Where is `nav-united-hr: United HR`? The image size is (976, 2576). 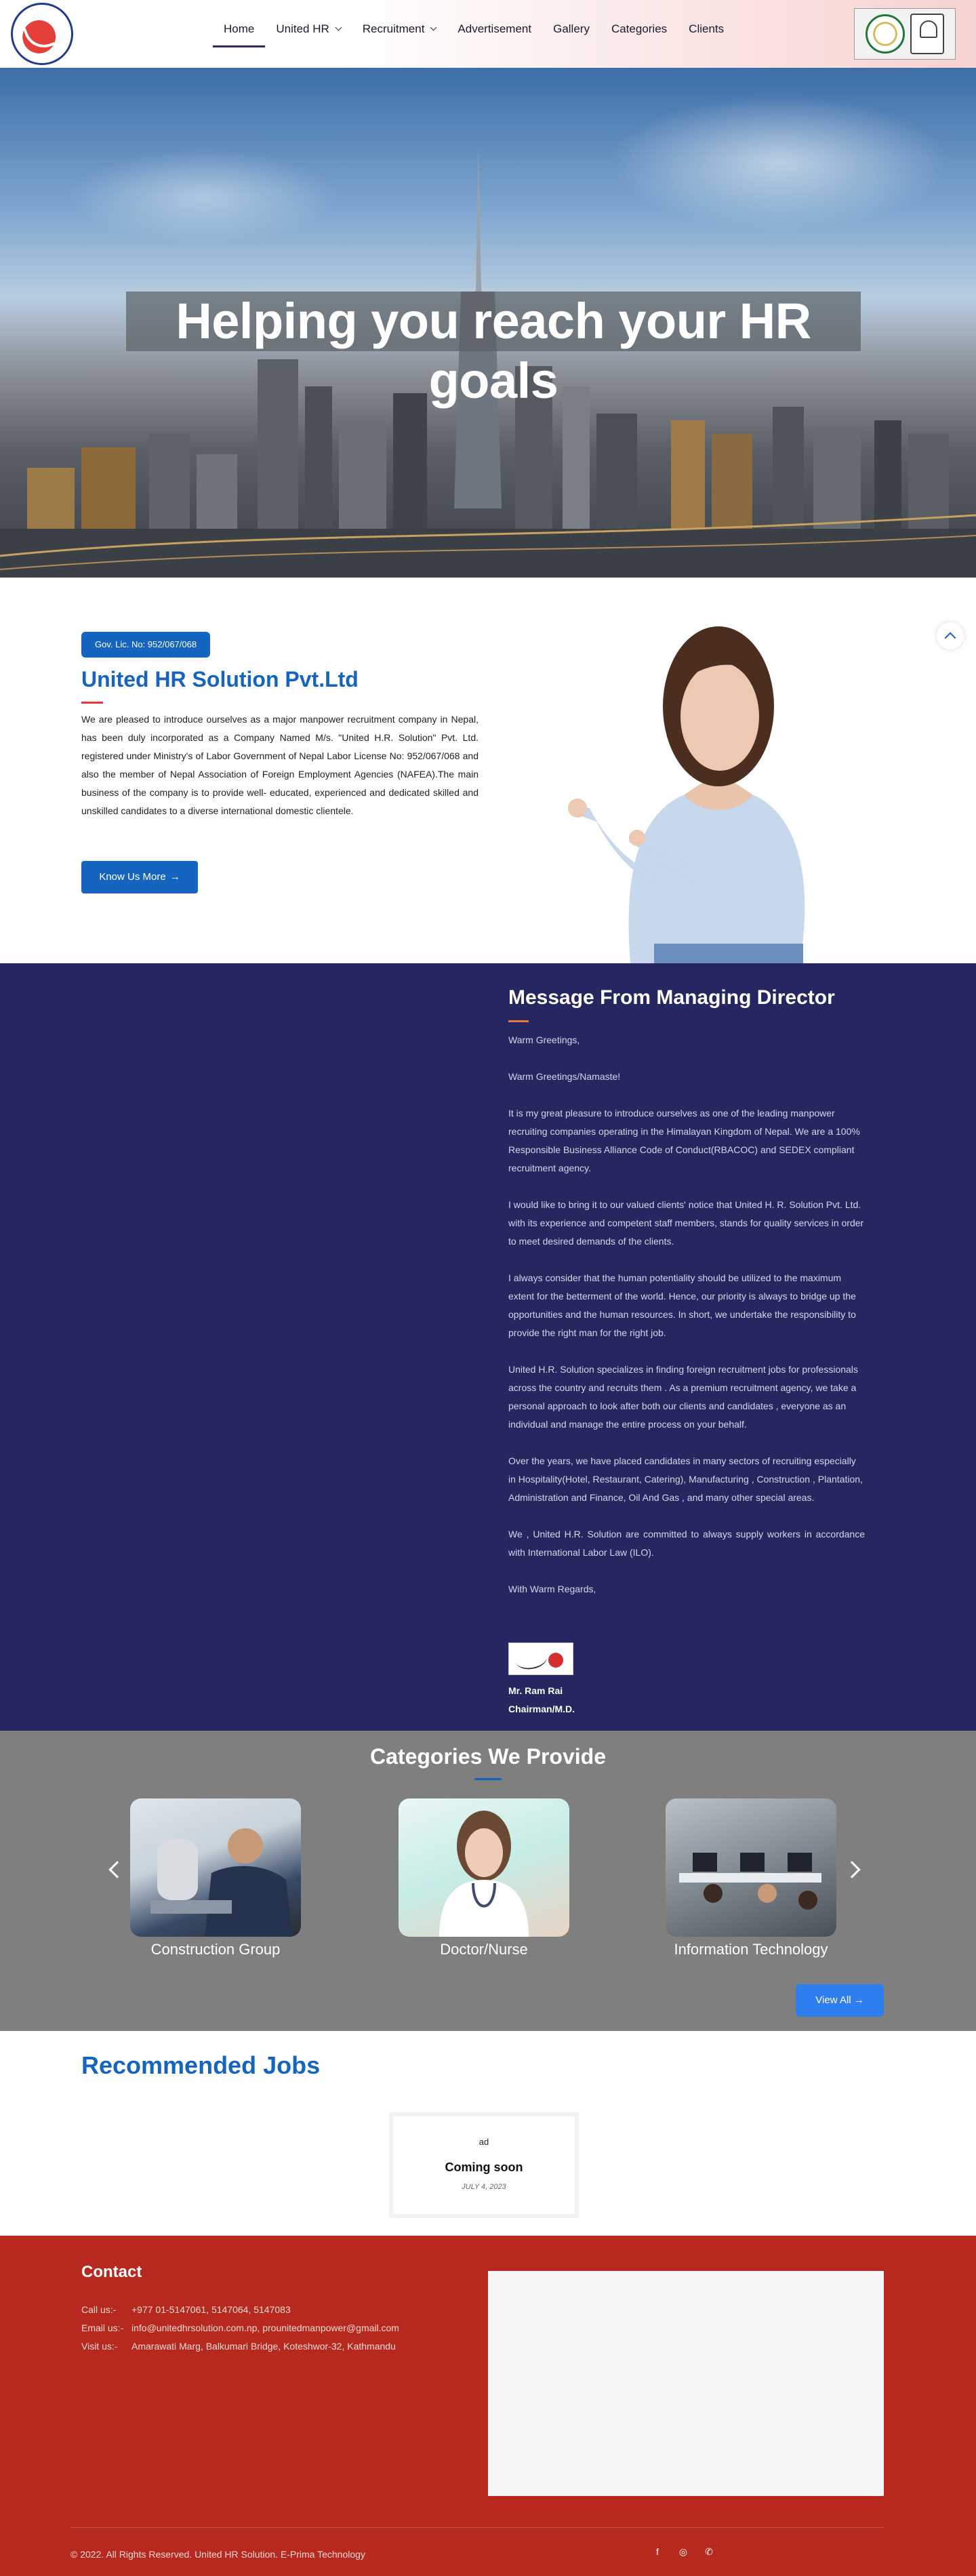 nav-united-hr: United HR is located at coordinates (308, 33).